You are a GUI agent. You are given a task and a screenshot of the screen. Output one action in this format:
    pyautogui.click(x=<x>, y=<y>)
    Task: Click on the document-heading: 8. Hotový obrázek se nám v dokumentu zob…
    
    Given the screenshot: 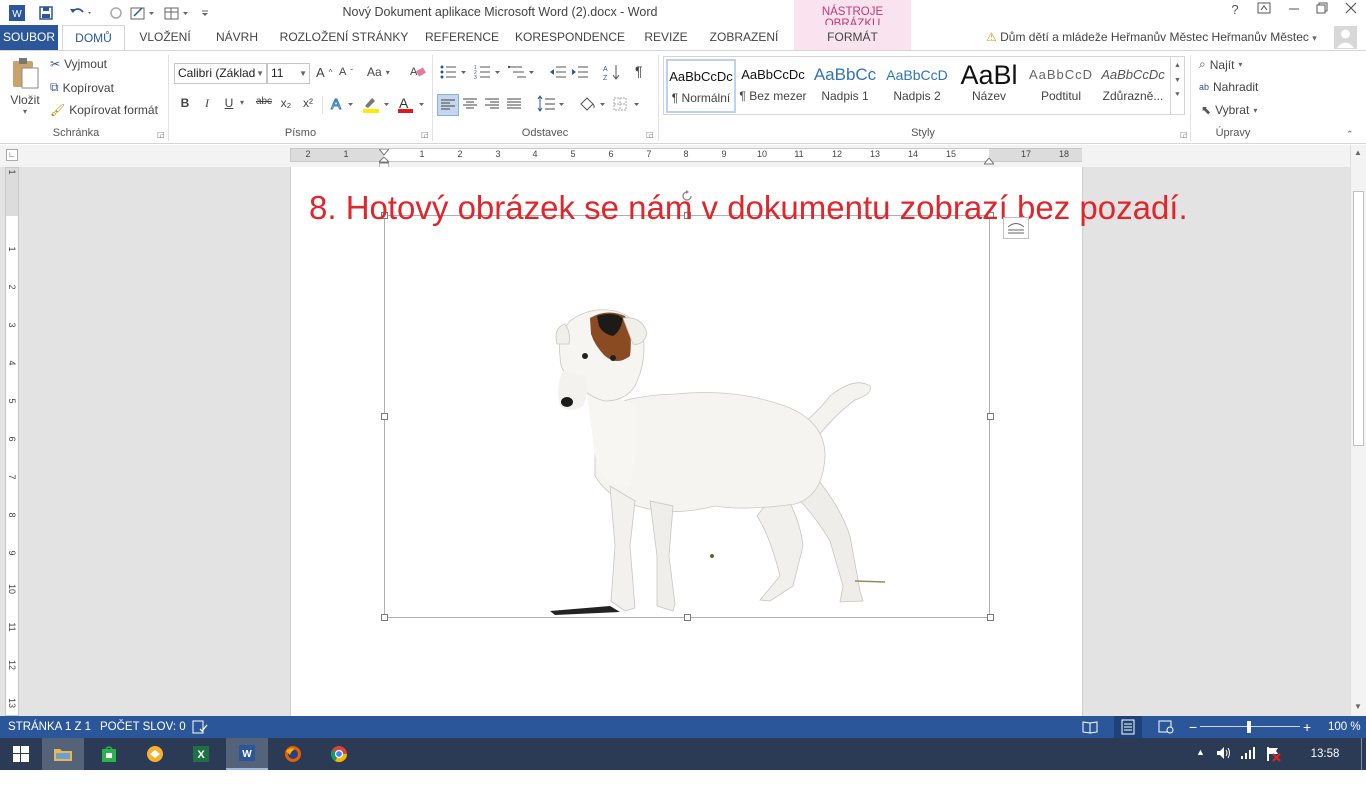 What is the action you would take?
    pyautogui.click(x=748, y=208)
    